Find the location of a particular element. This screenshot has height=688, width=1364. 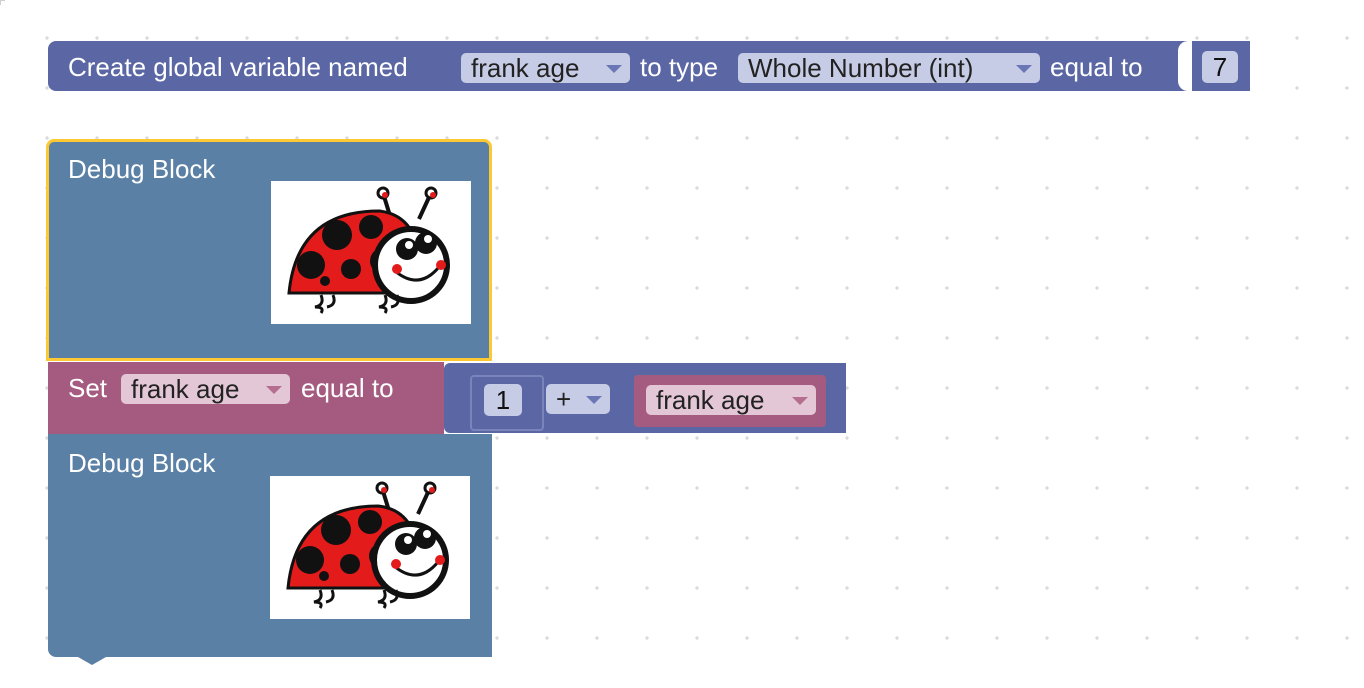

set-variable-value: frank age is located at coordinates (185, 389).